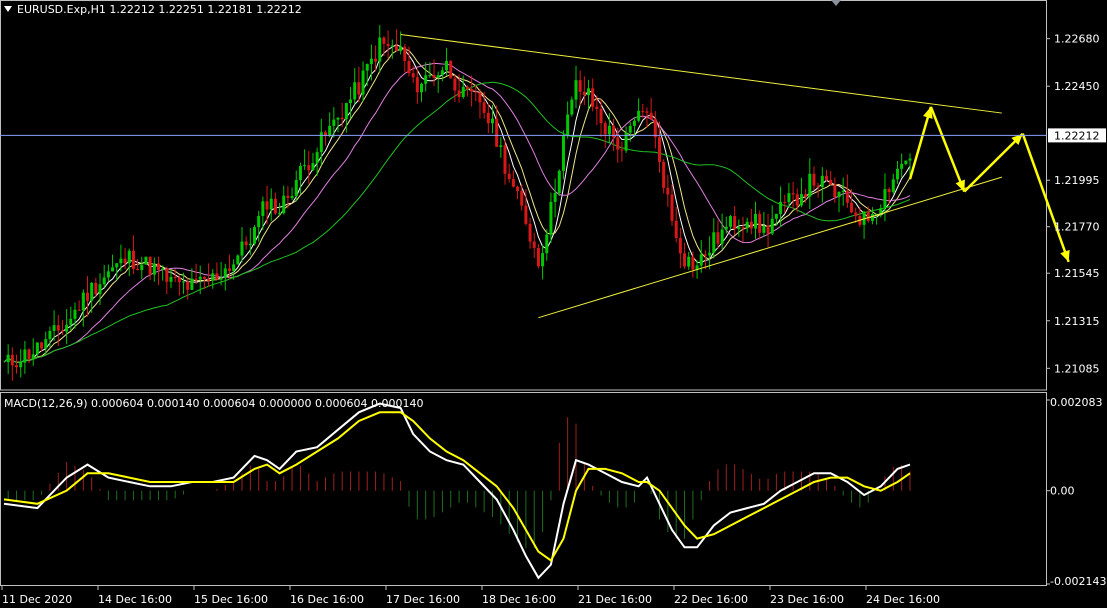 The image size is (1107, 608). Describe the element at coordinates (1062, 491) in the screenshot. I see `macd-tick-label: 0.00` at that location.